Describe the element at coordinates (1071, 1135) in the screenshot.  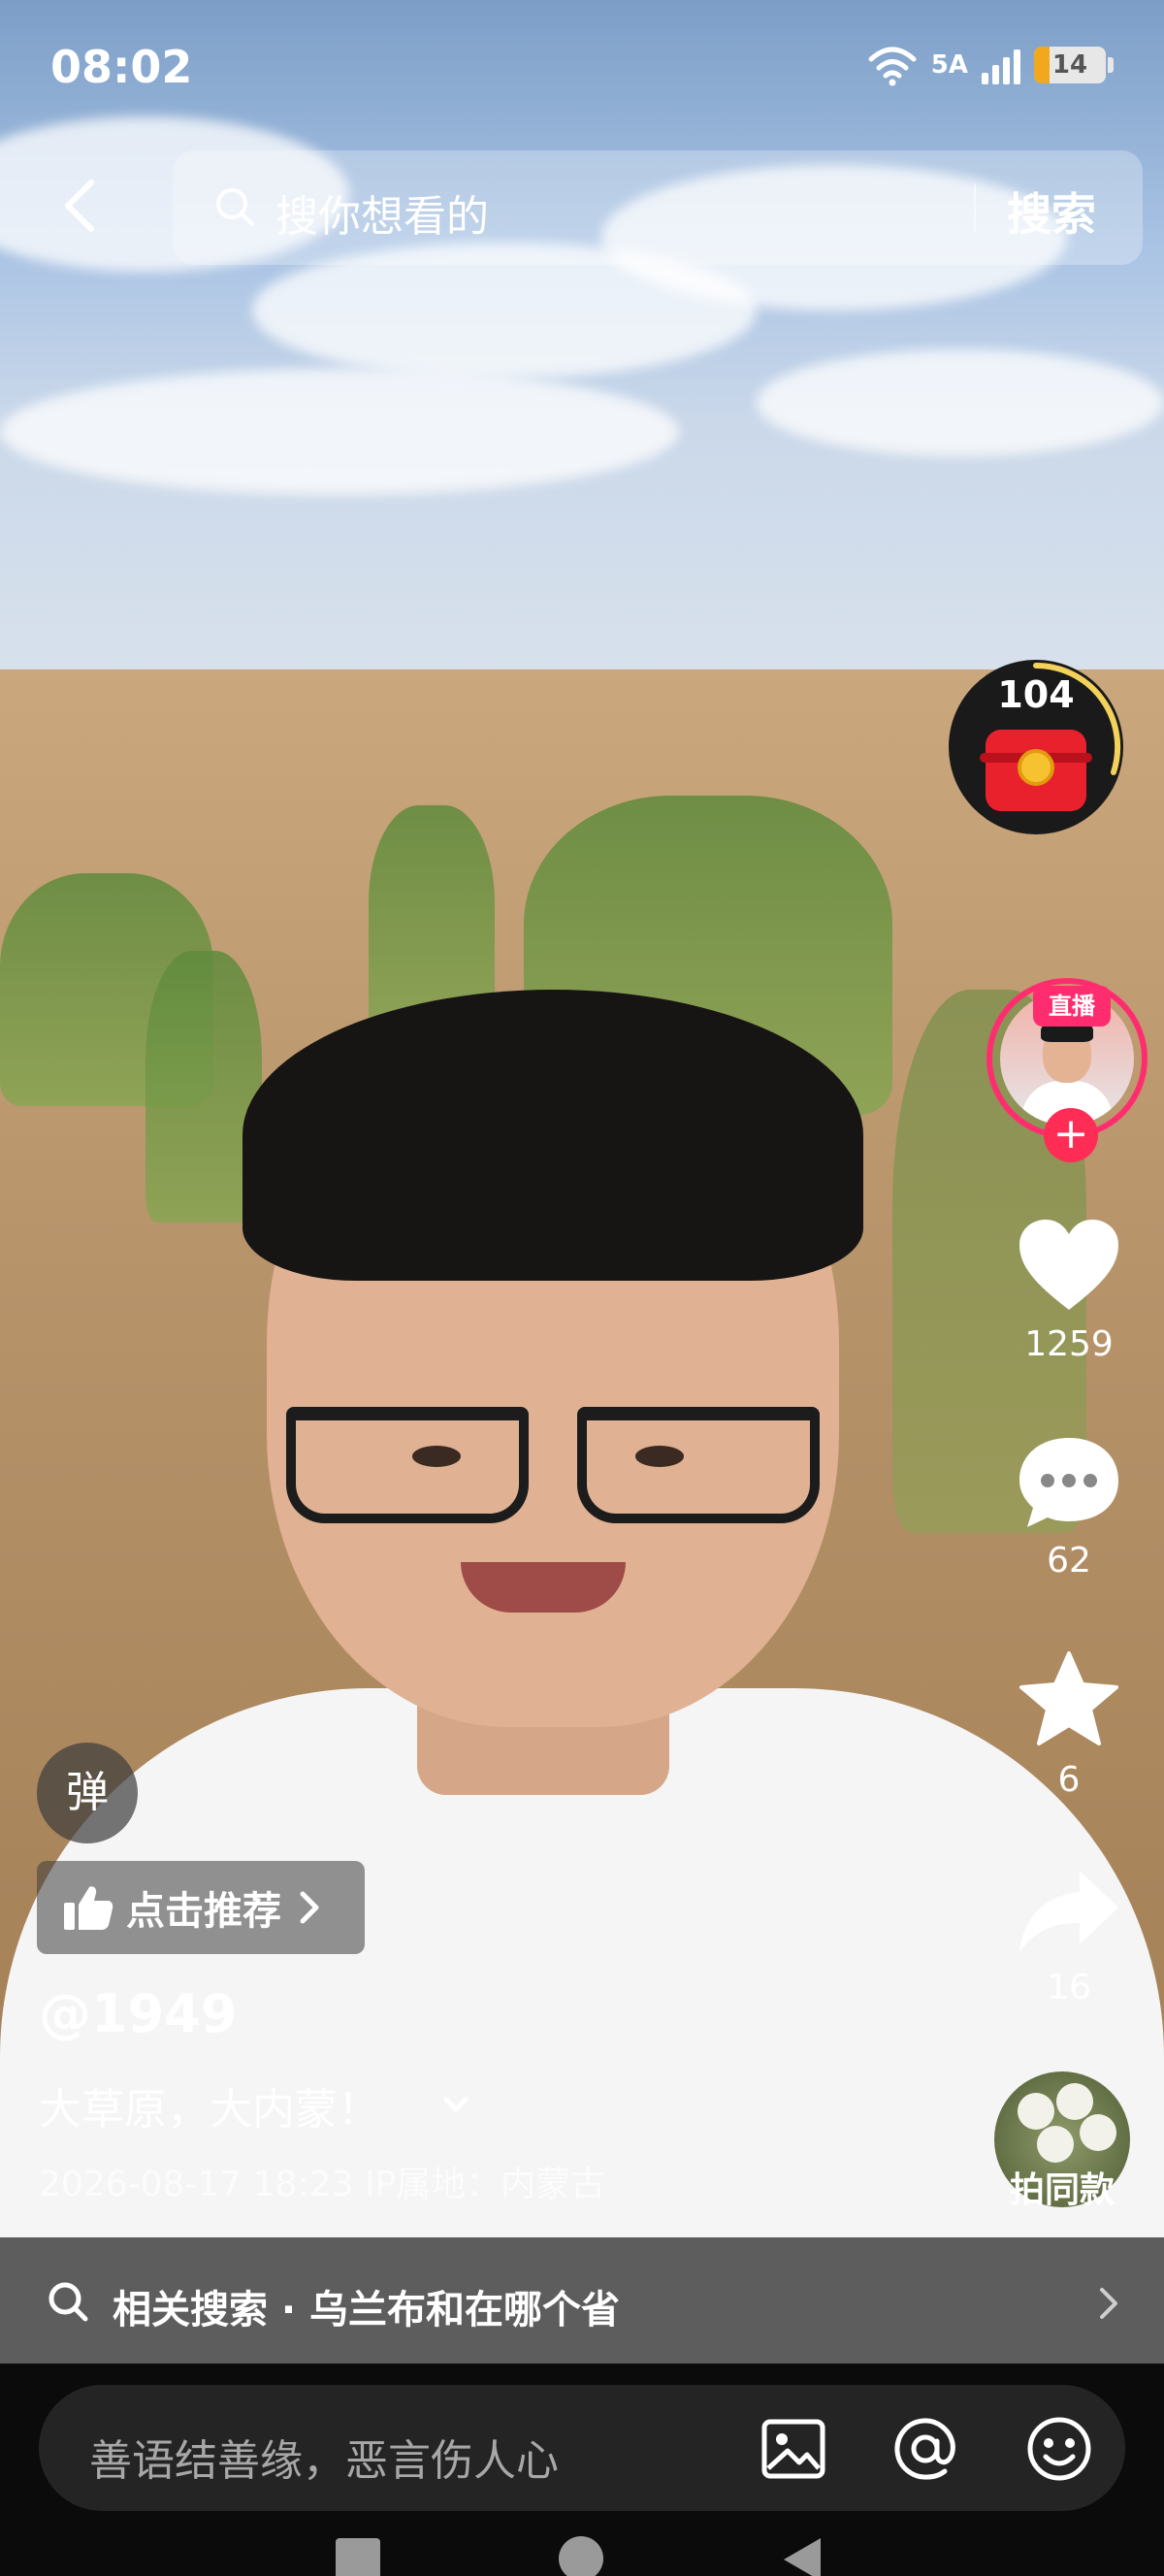
I see `follow-button: +` at that location.